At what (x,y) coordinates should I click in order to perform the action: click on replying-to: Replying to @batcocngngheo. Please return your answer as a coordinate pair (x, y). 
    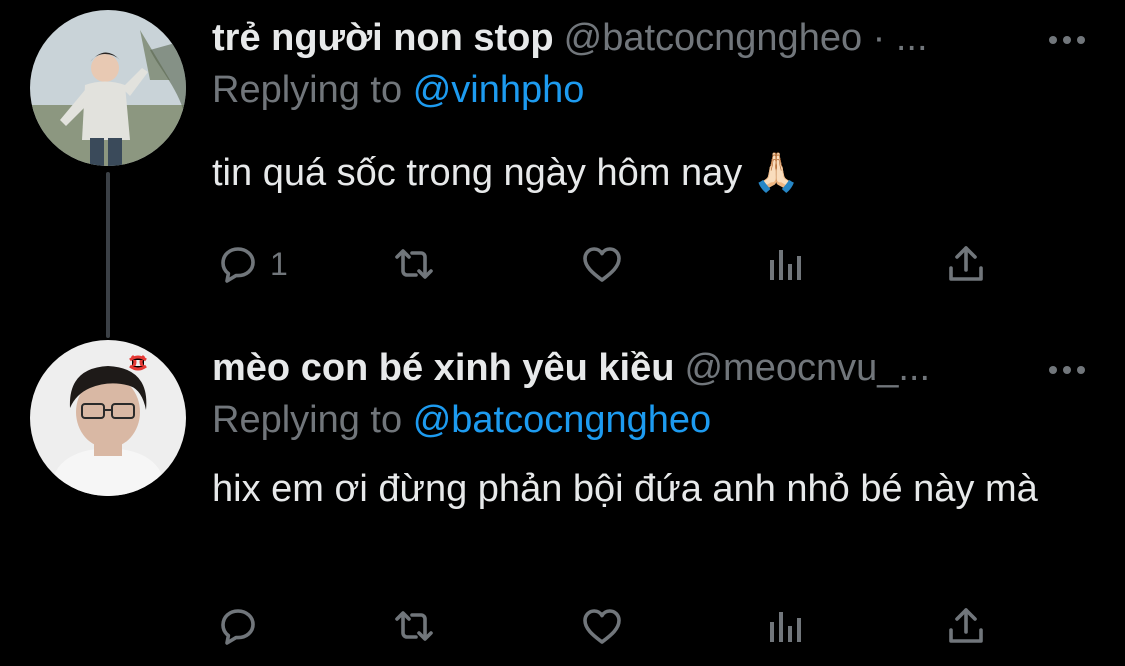
    Looking at the image, I should click on (461, 420).